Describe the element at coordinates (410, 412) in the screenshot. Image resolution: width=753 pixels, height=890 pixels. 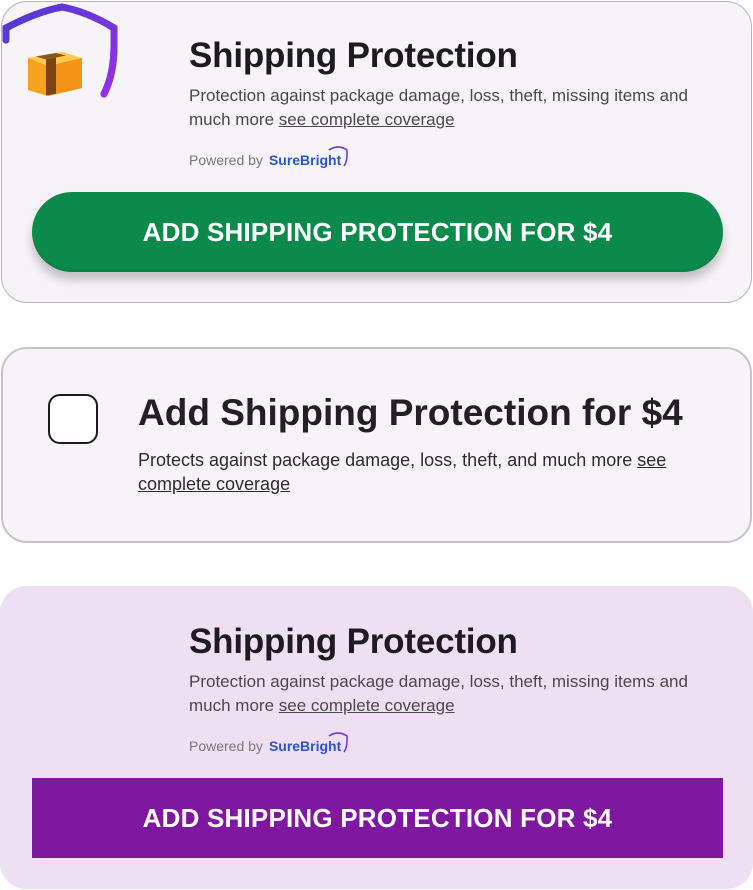
I see `card-title: Add Shipping Protection for $4` at that location.